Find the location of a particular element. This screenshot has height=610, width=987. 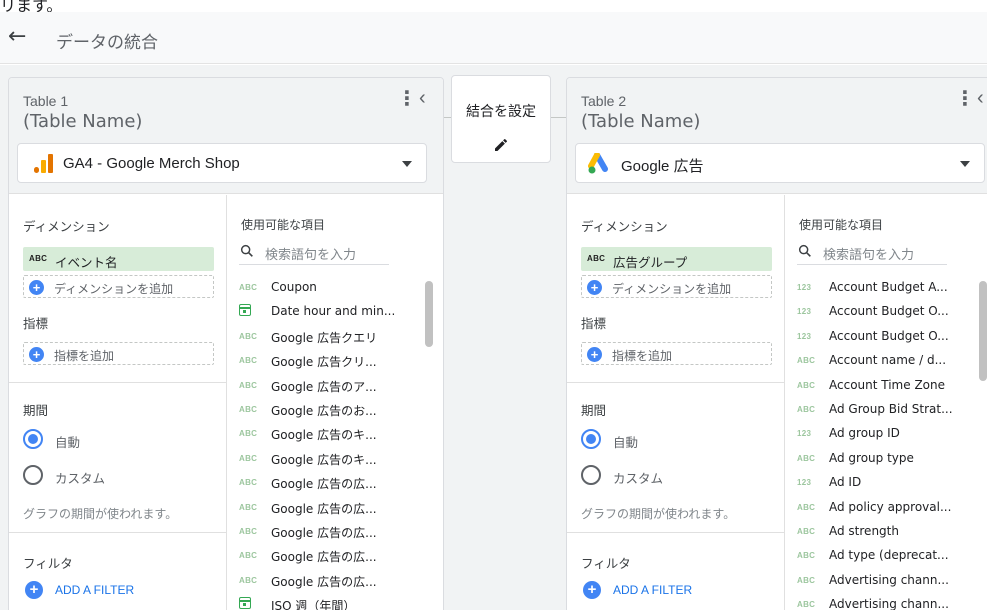

field-name: Coupon is located at coordinates (294, 287).